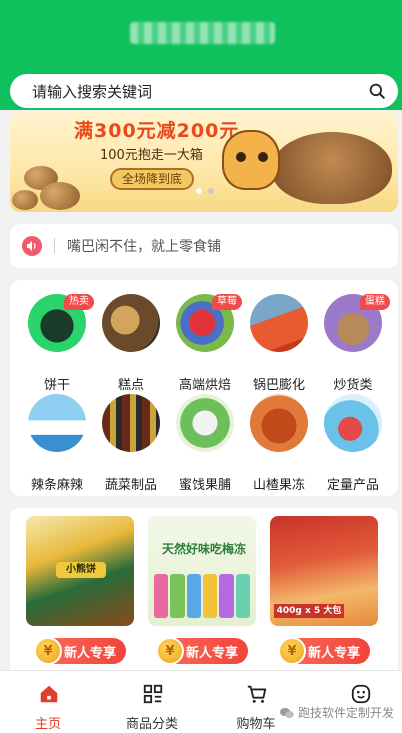 This screenshot has width=402, height=733. Describe the element at coordinates (153, 694) in the screenshot. I see `grid-icon` at that location.